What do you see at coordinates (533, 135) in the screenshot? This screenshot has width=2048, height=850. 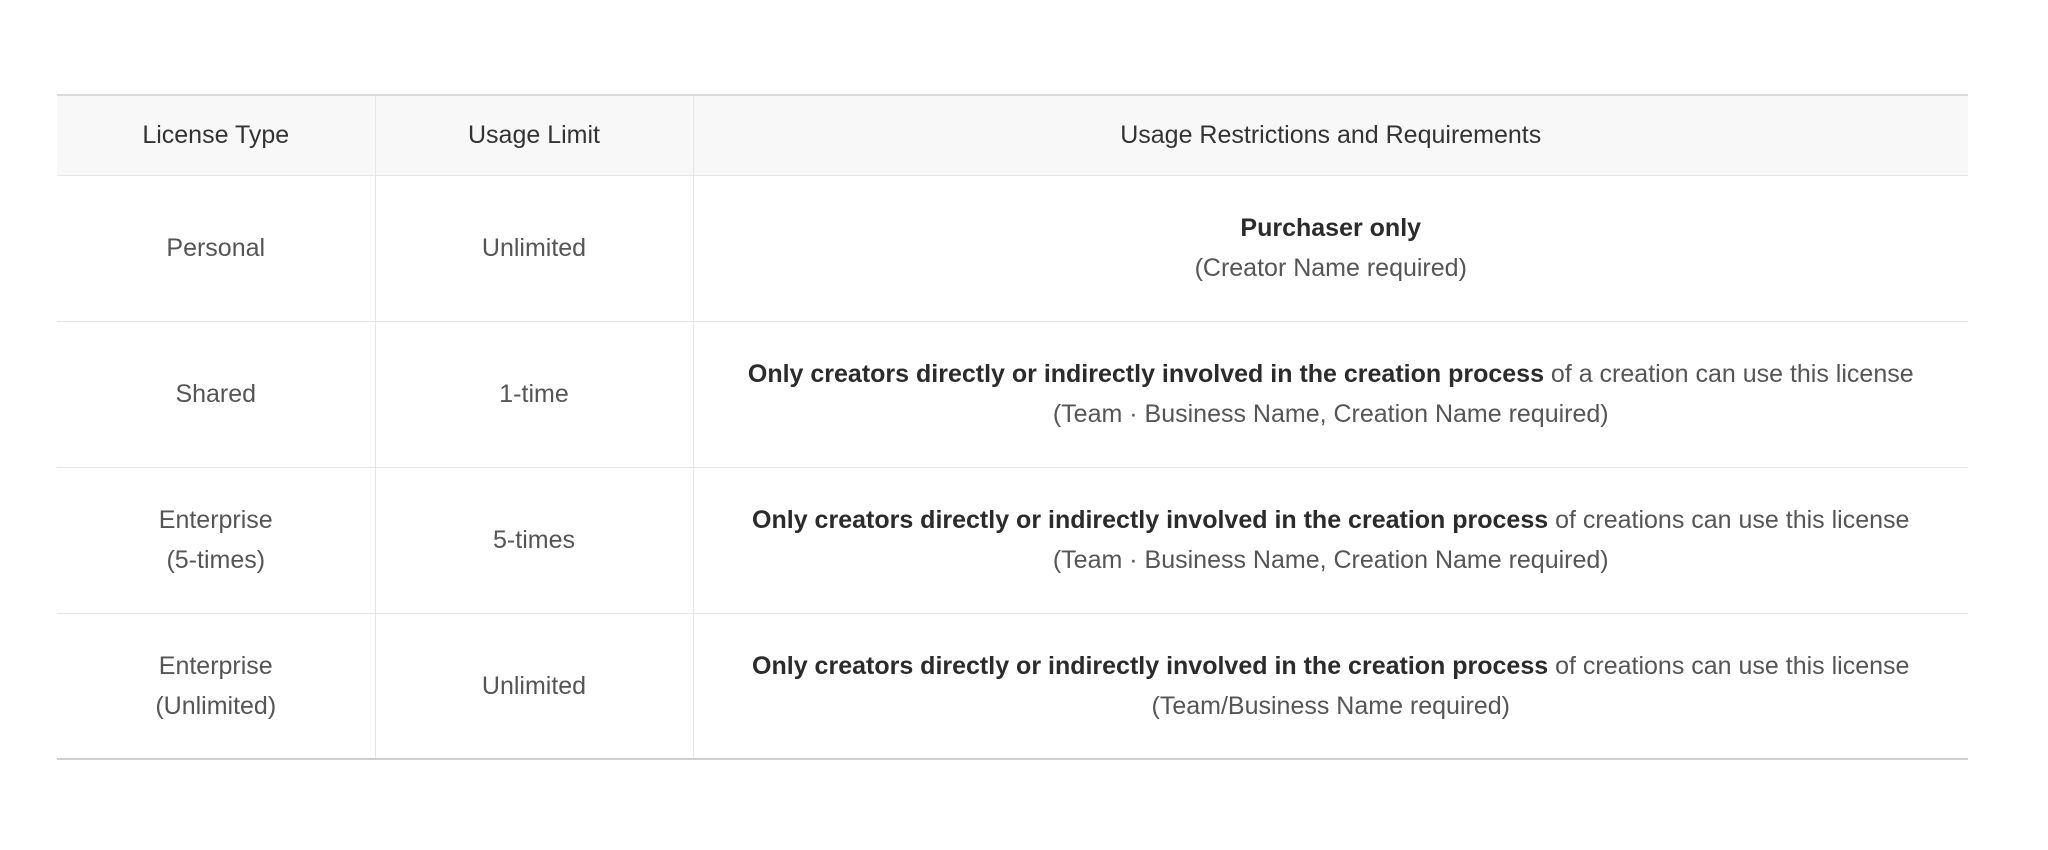 I see `header-usage-limit: Usage Limit` at bounding box center [533, 135].